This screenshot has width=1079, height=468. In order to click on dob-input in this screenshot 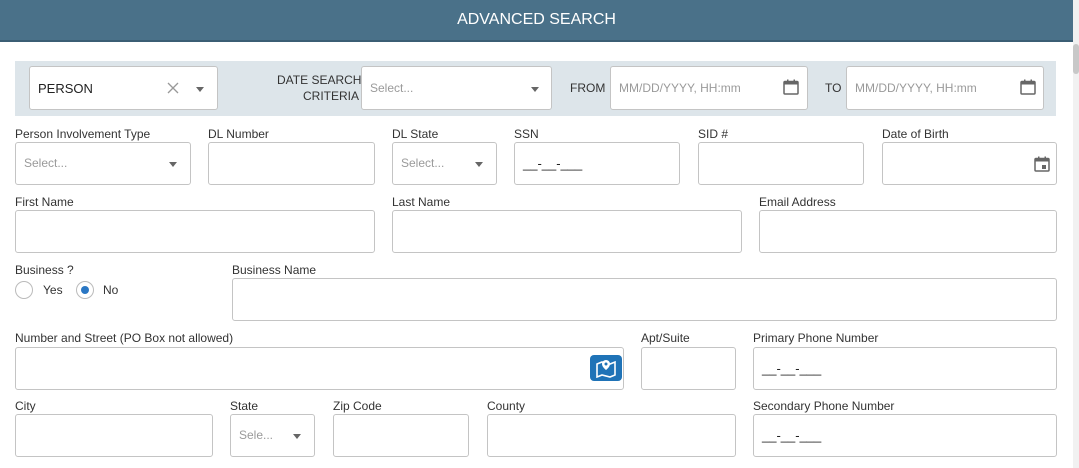, I will do `click(969, 163)`.